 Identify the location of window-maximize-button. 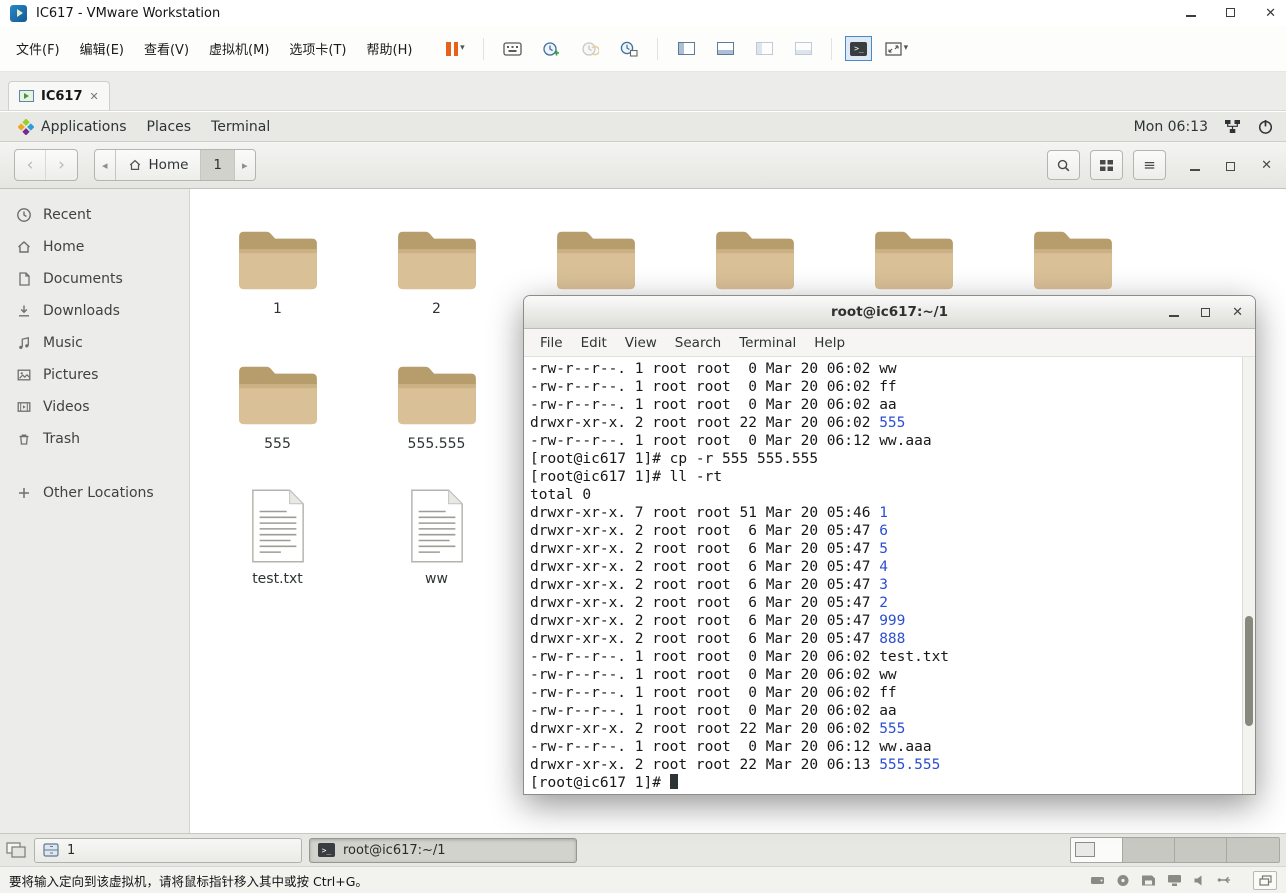
(1231, 13).